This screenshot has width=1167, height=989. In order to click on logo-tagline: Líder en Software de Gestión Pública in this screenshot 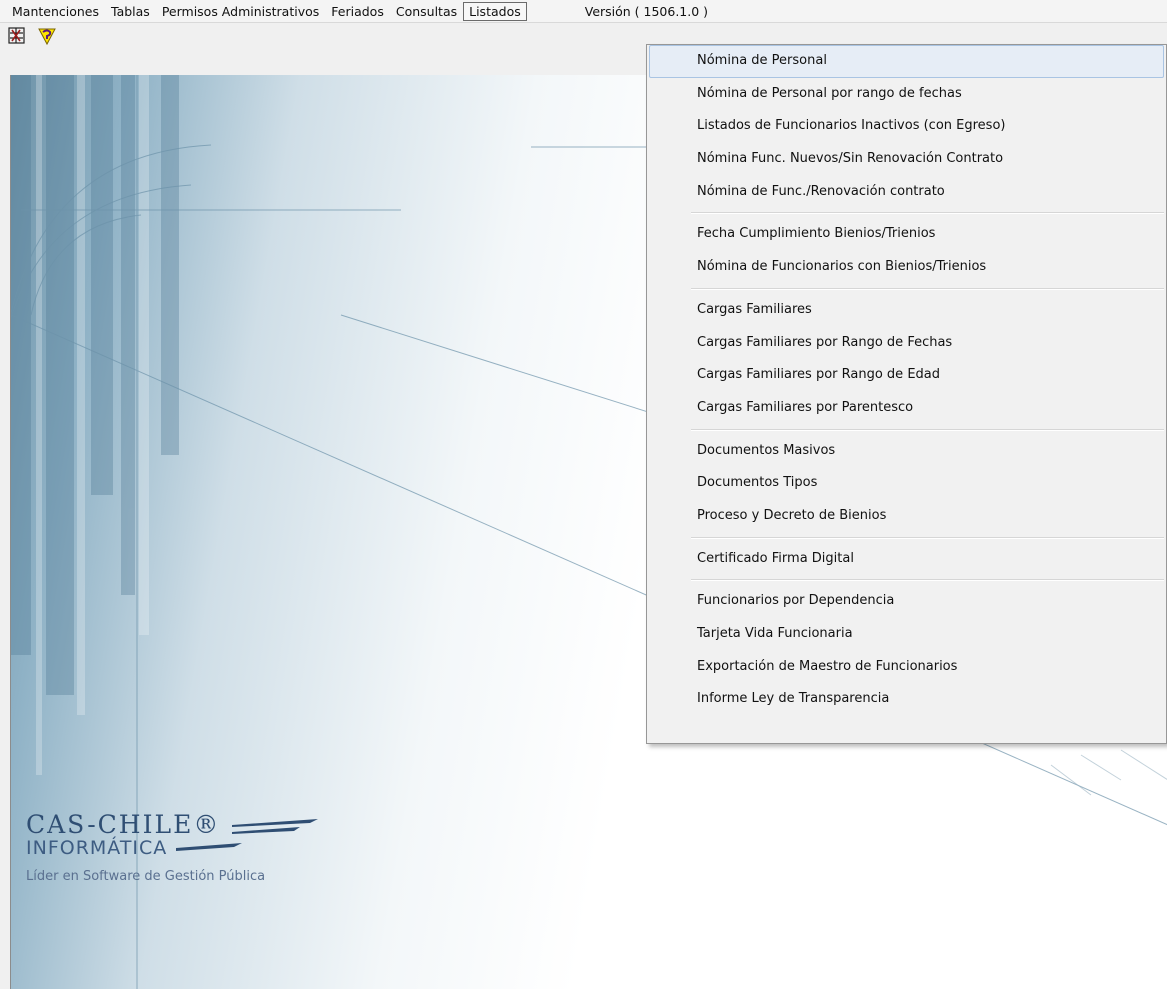, I will do `click(146, 876)`.